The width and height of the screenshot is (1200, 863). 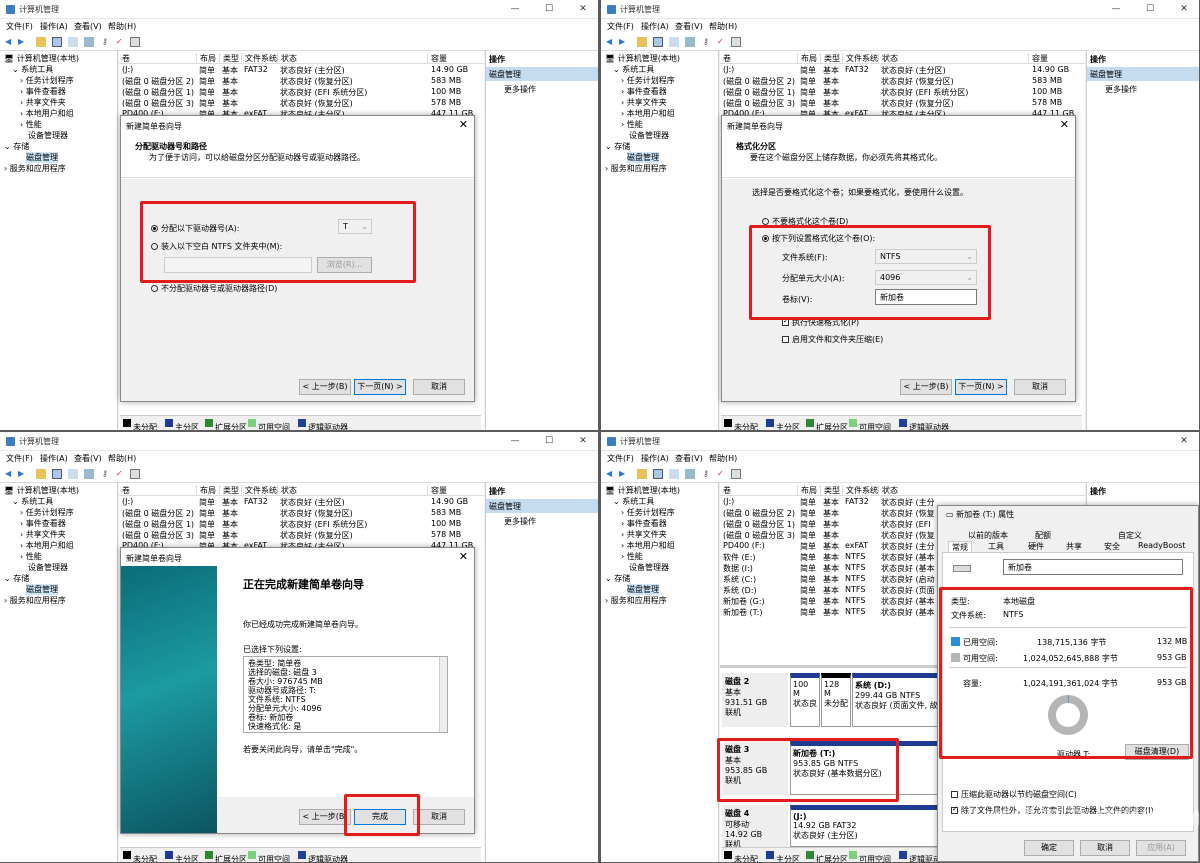 What do you see at coordinates (287, 490) in the screenshot?
I see `col-status: 状态` at bounding box center [287, 490].